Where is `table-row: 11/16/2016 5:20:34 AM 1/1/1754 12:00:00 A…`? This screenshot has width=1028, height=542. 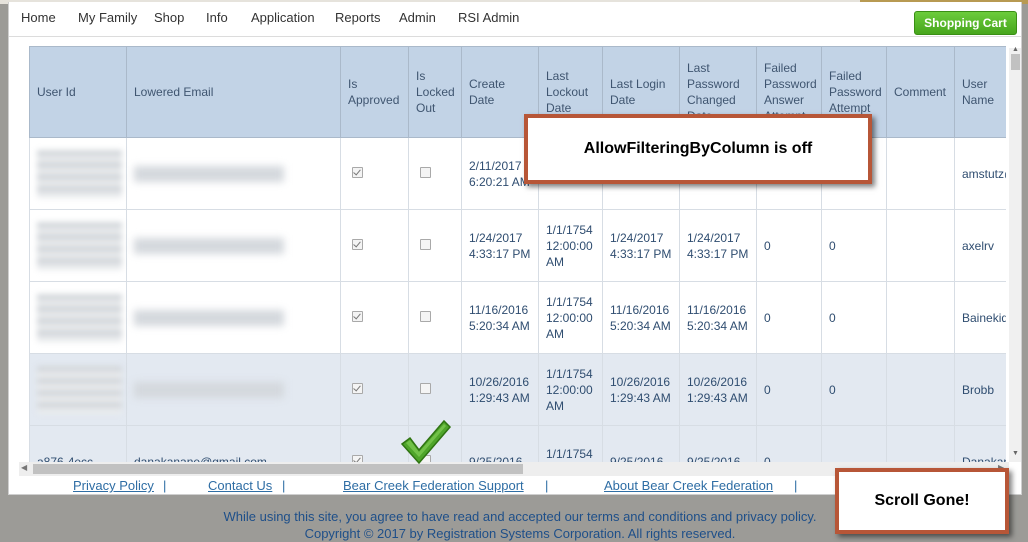
table-row: 11/16/2016 5:20:34 AM 1/1/1754 12:00:00 A… is located at coordinates (517, 317).